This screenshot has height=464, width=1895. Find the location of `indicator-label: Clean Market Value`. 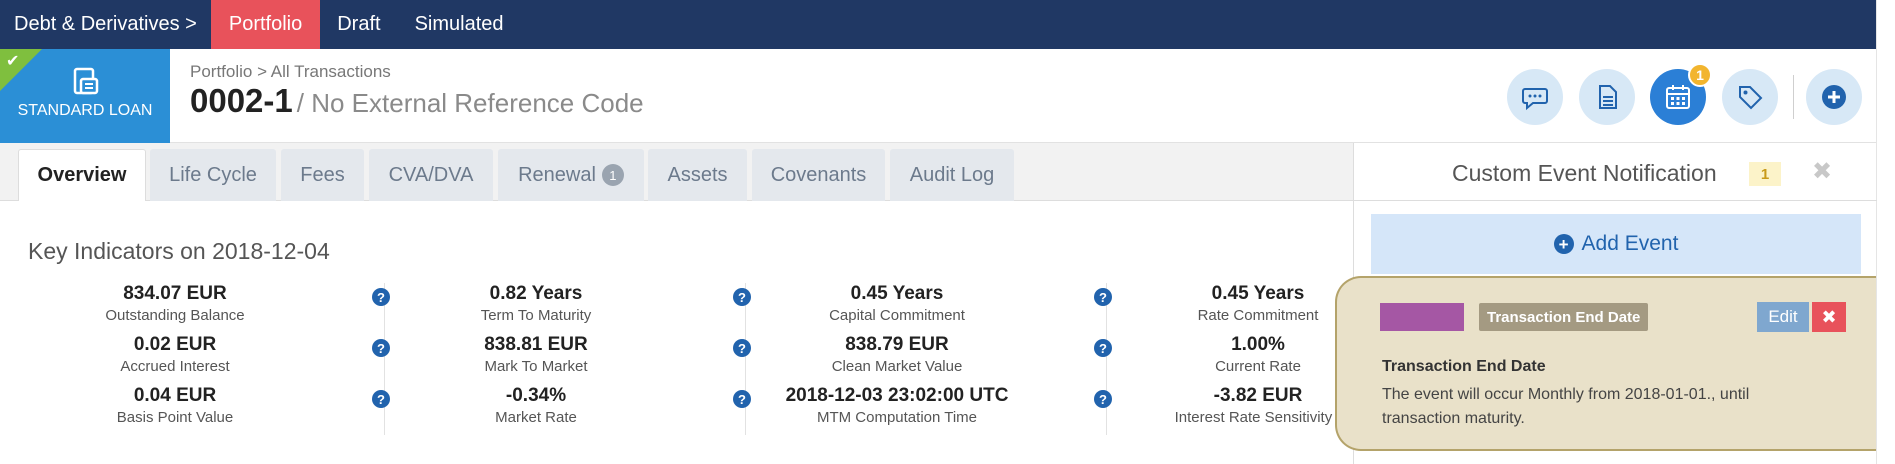

indicator-label: Clean Market Value is located at coordinates (897, 366).